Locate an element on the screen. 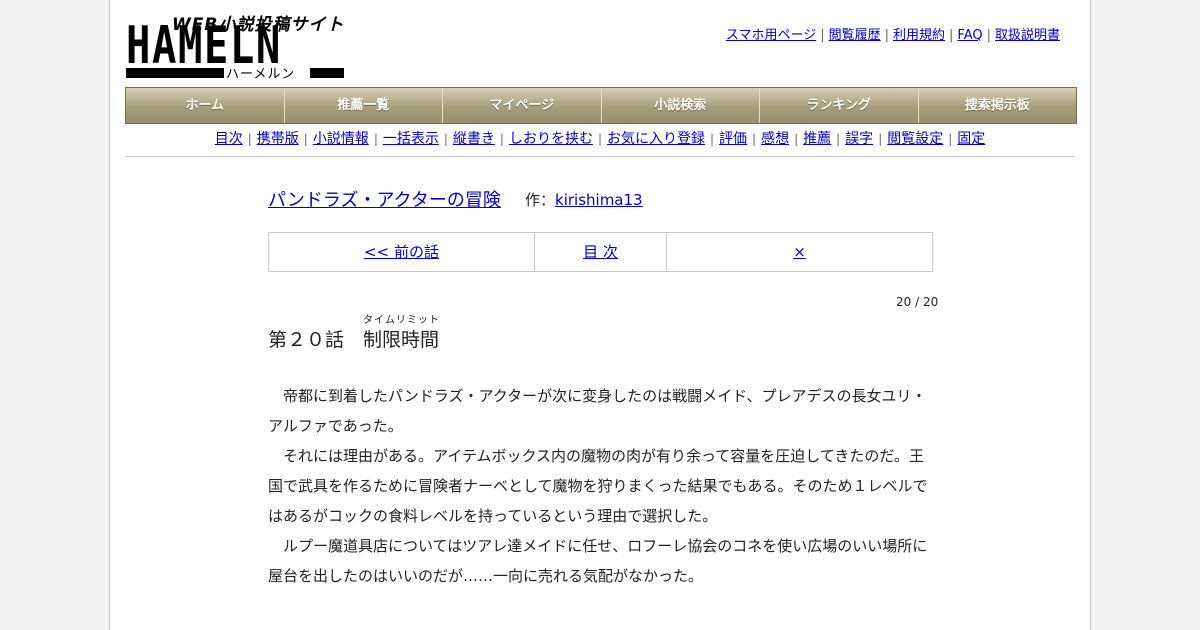  nav-search-board: 捜索掲示板 is located at coordinates (998, 105).